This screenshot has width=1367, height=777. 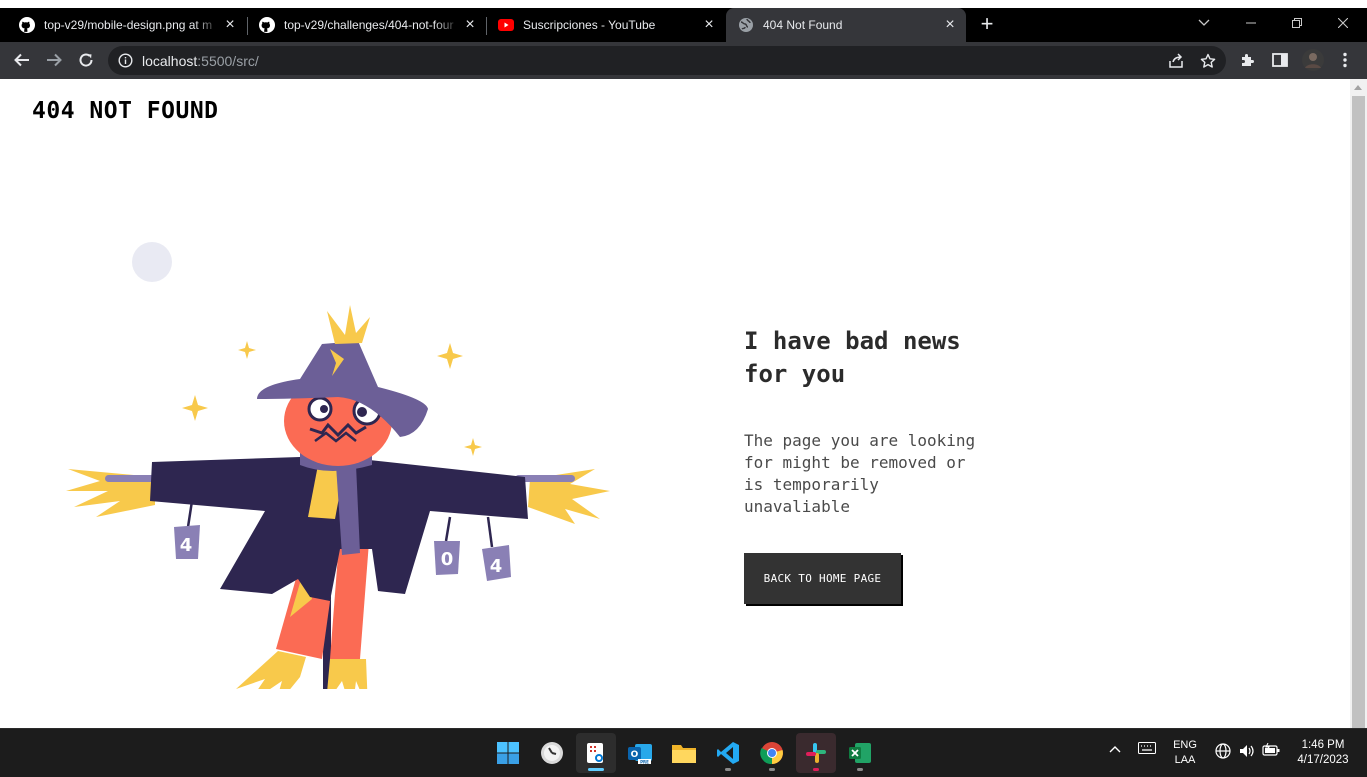 What do you see at coordinates (635, 755) in the screenshot?
I see `svg-text: O` at bounding box center [635, 755].